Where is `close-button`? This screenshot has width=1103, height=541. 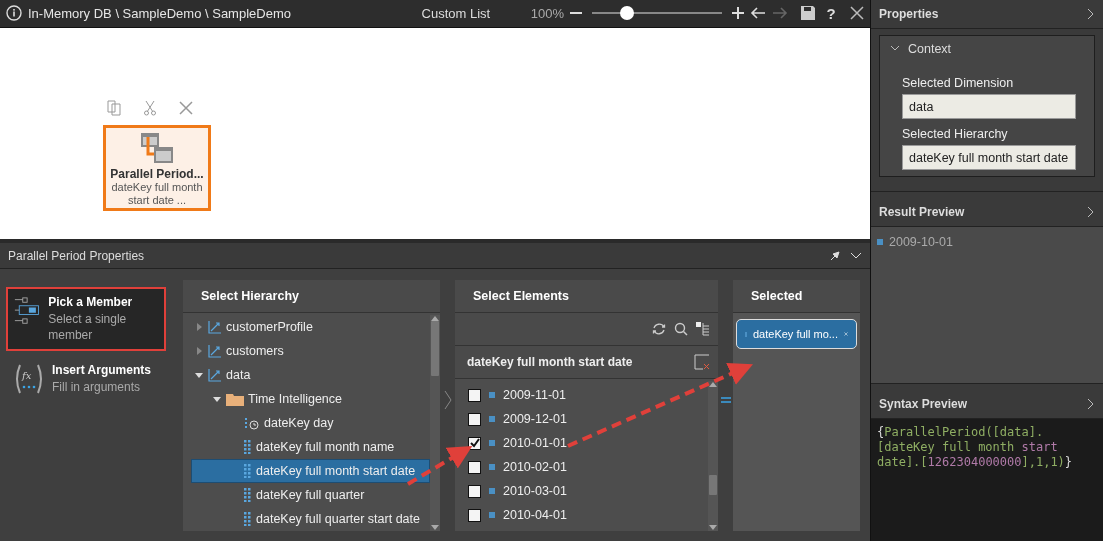 close-button is located at coordinates (857, 13).